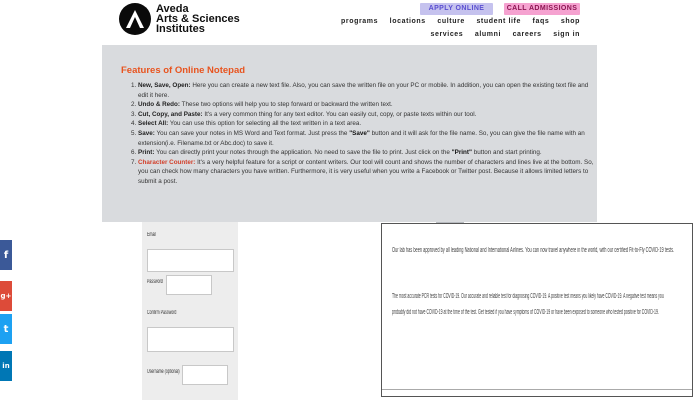  Describe the element at coordinates (488, 34) in the screenshot. I see `nav-alumni: alumni` at that location.